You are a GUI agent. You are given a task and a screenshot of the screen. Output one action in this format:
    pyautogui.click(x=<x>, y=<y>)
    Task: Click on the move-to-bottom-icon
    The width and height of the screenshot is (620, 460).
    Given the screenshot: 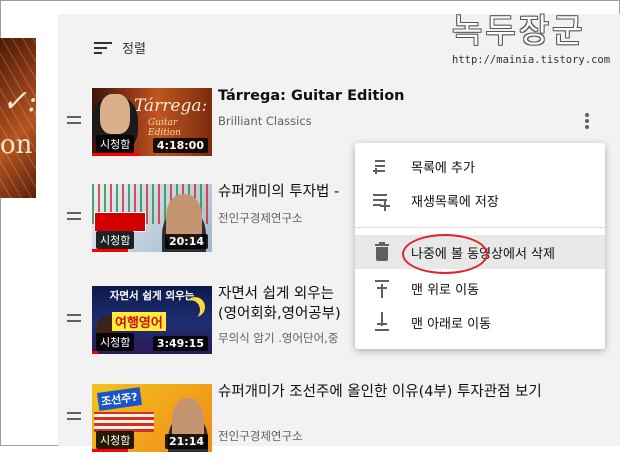 What is the action you would take?
    pyautogui.click(x=383, y=322)
    